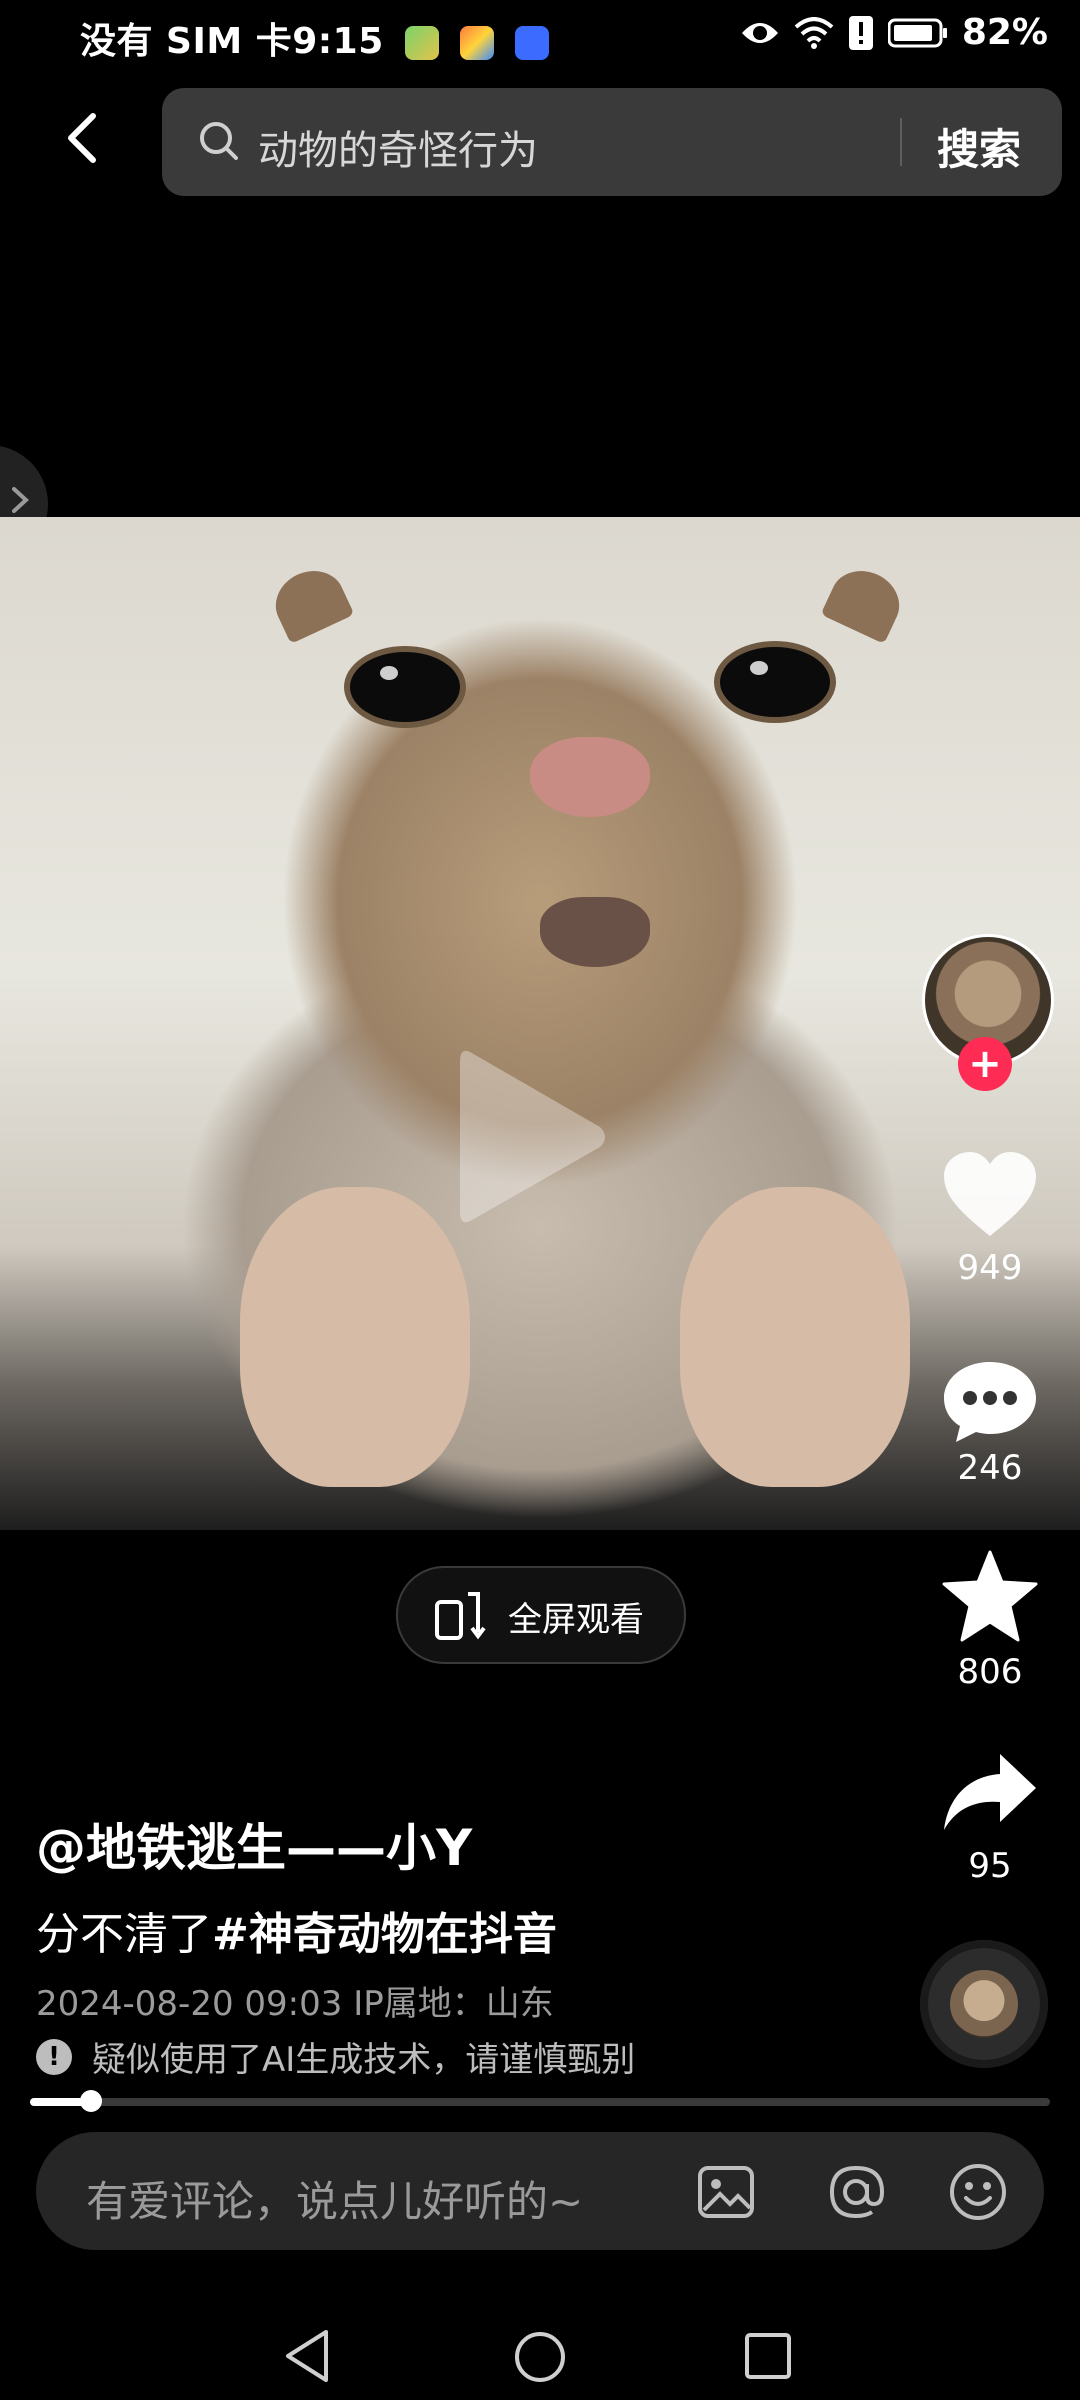  I want to click on comment-count: 246, so click(990, 1468).